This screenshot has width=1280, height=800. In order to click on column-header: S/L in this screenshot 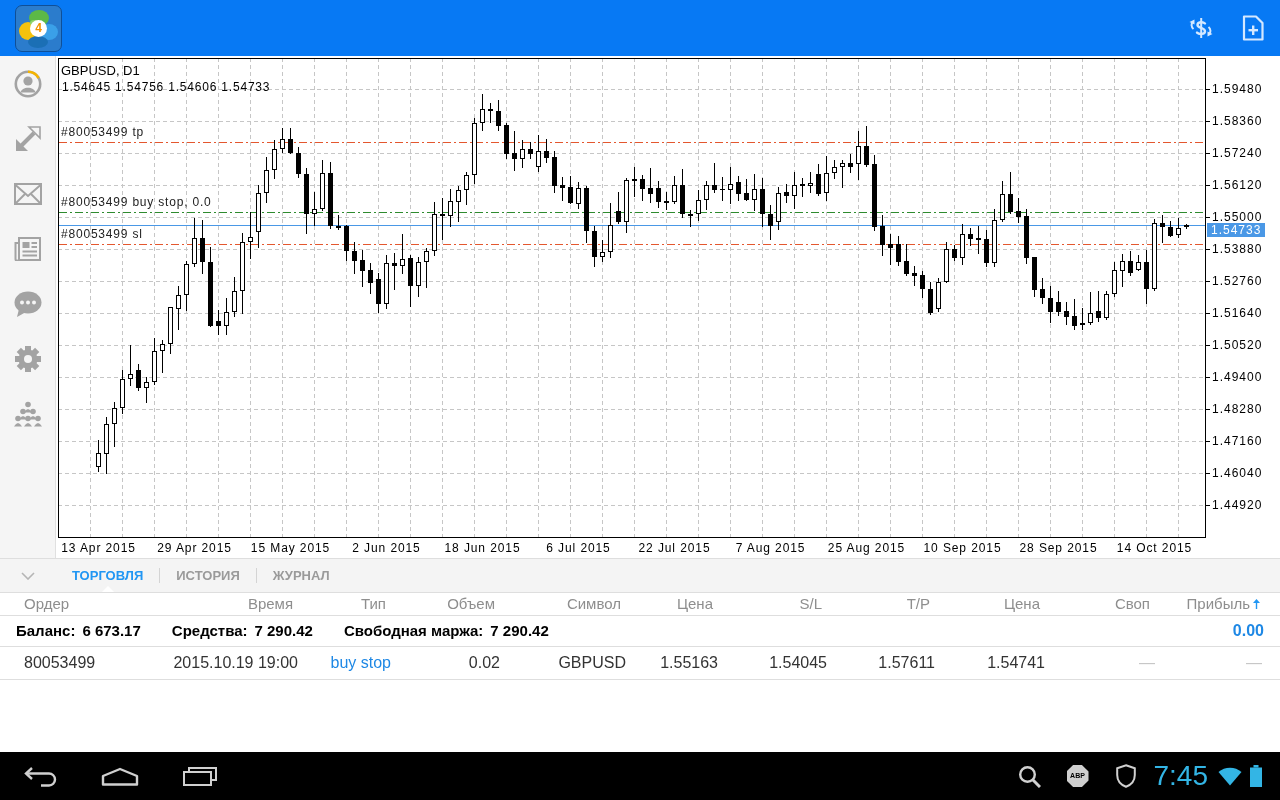, I will do `click(810, 604)`.